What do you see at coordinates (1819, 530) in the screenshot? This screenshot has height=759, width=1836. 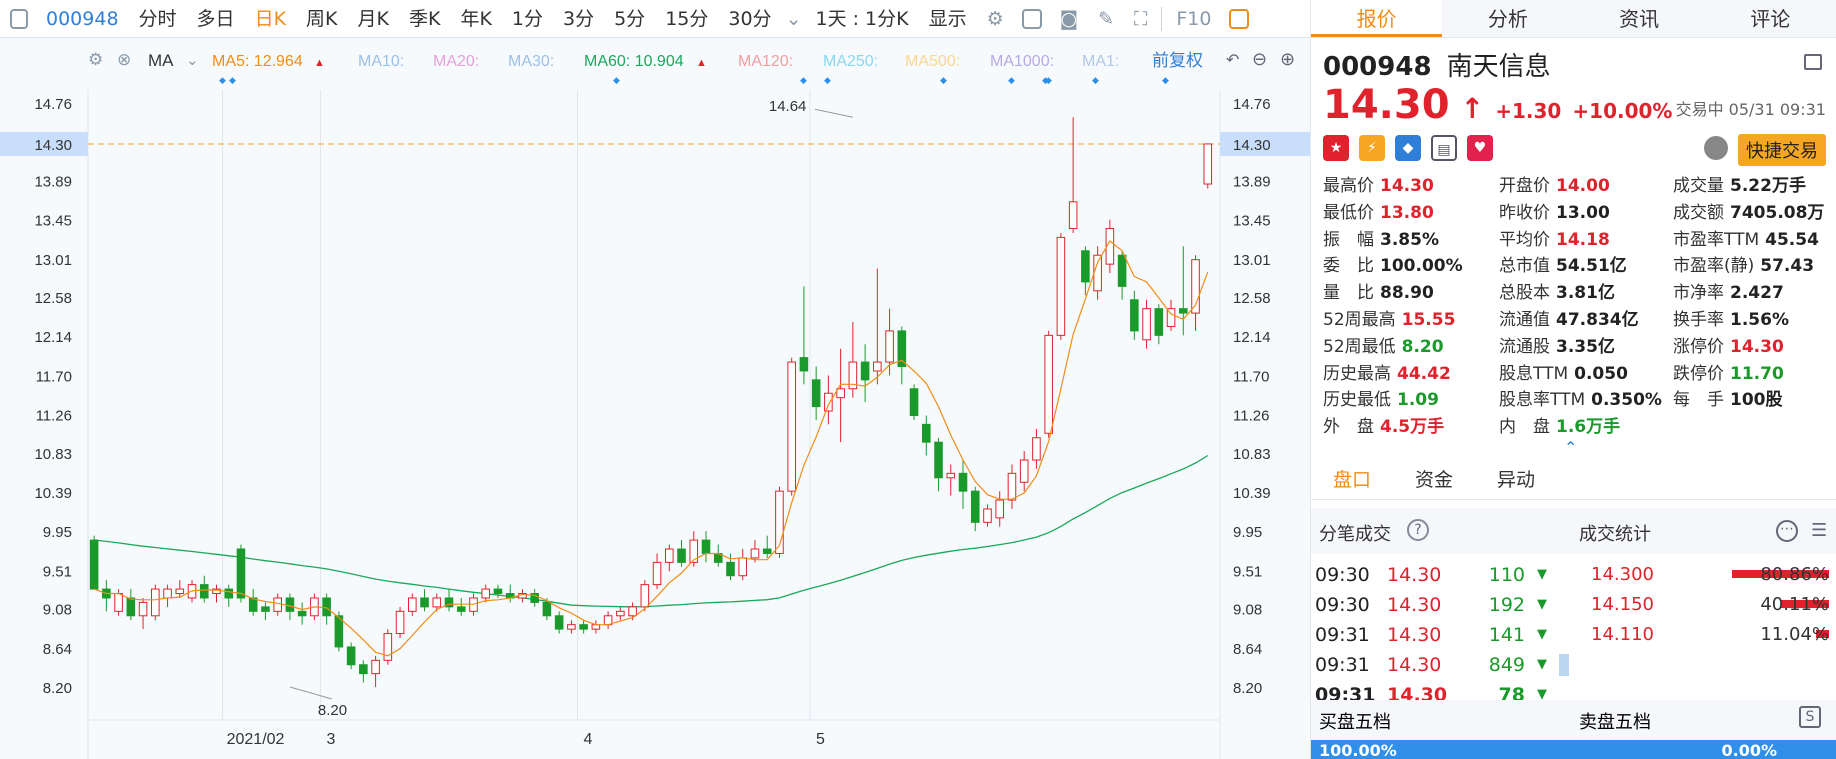 I see `list-icon: ☰` at bounding box center [1819, 530].